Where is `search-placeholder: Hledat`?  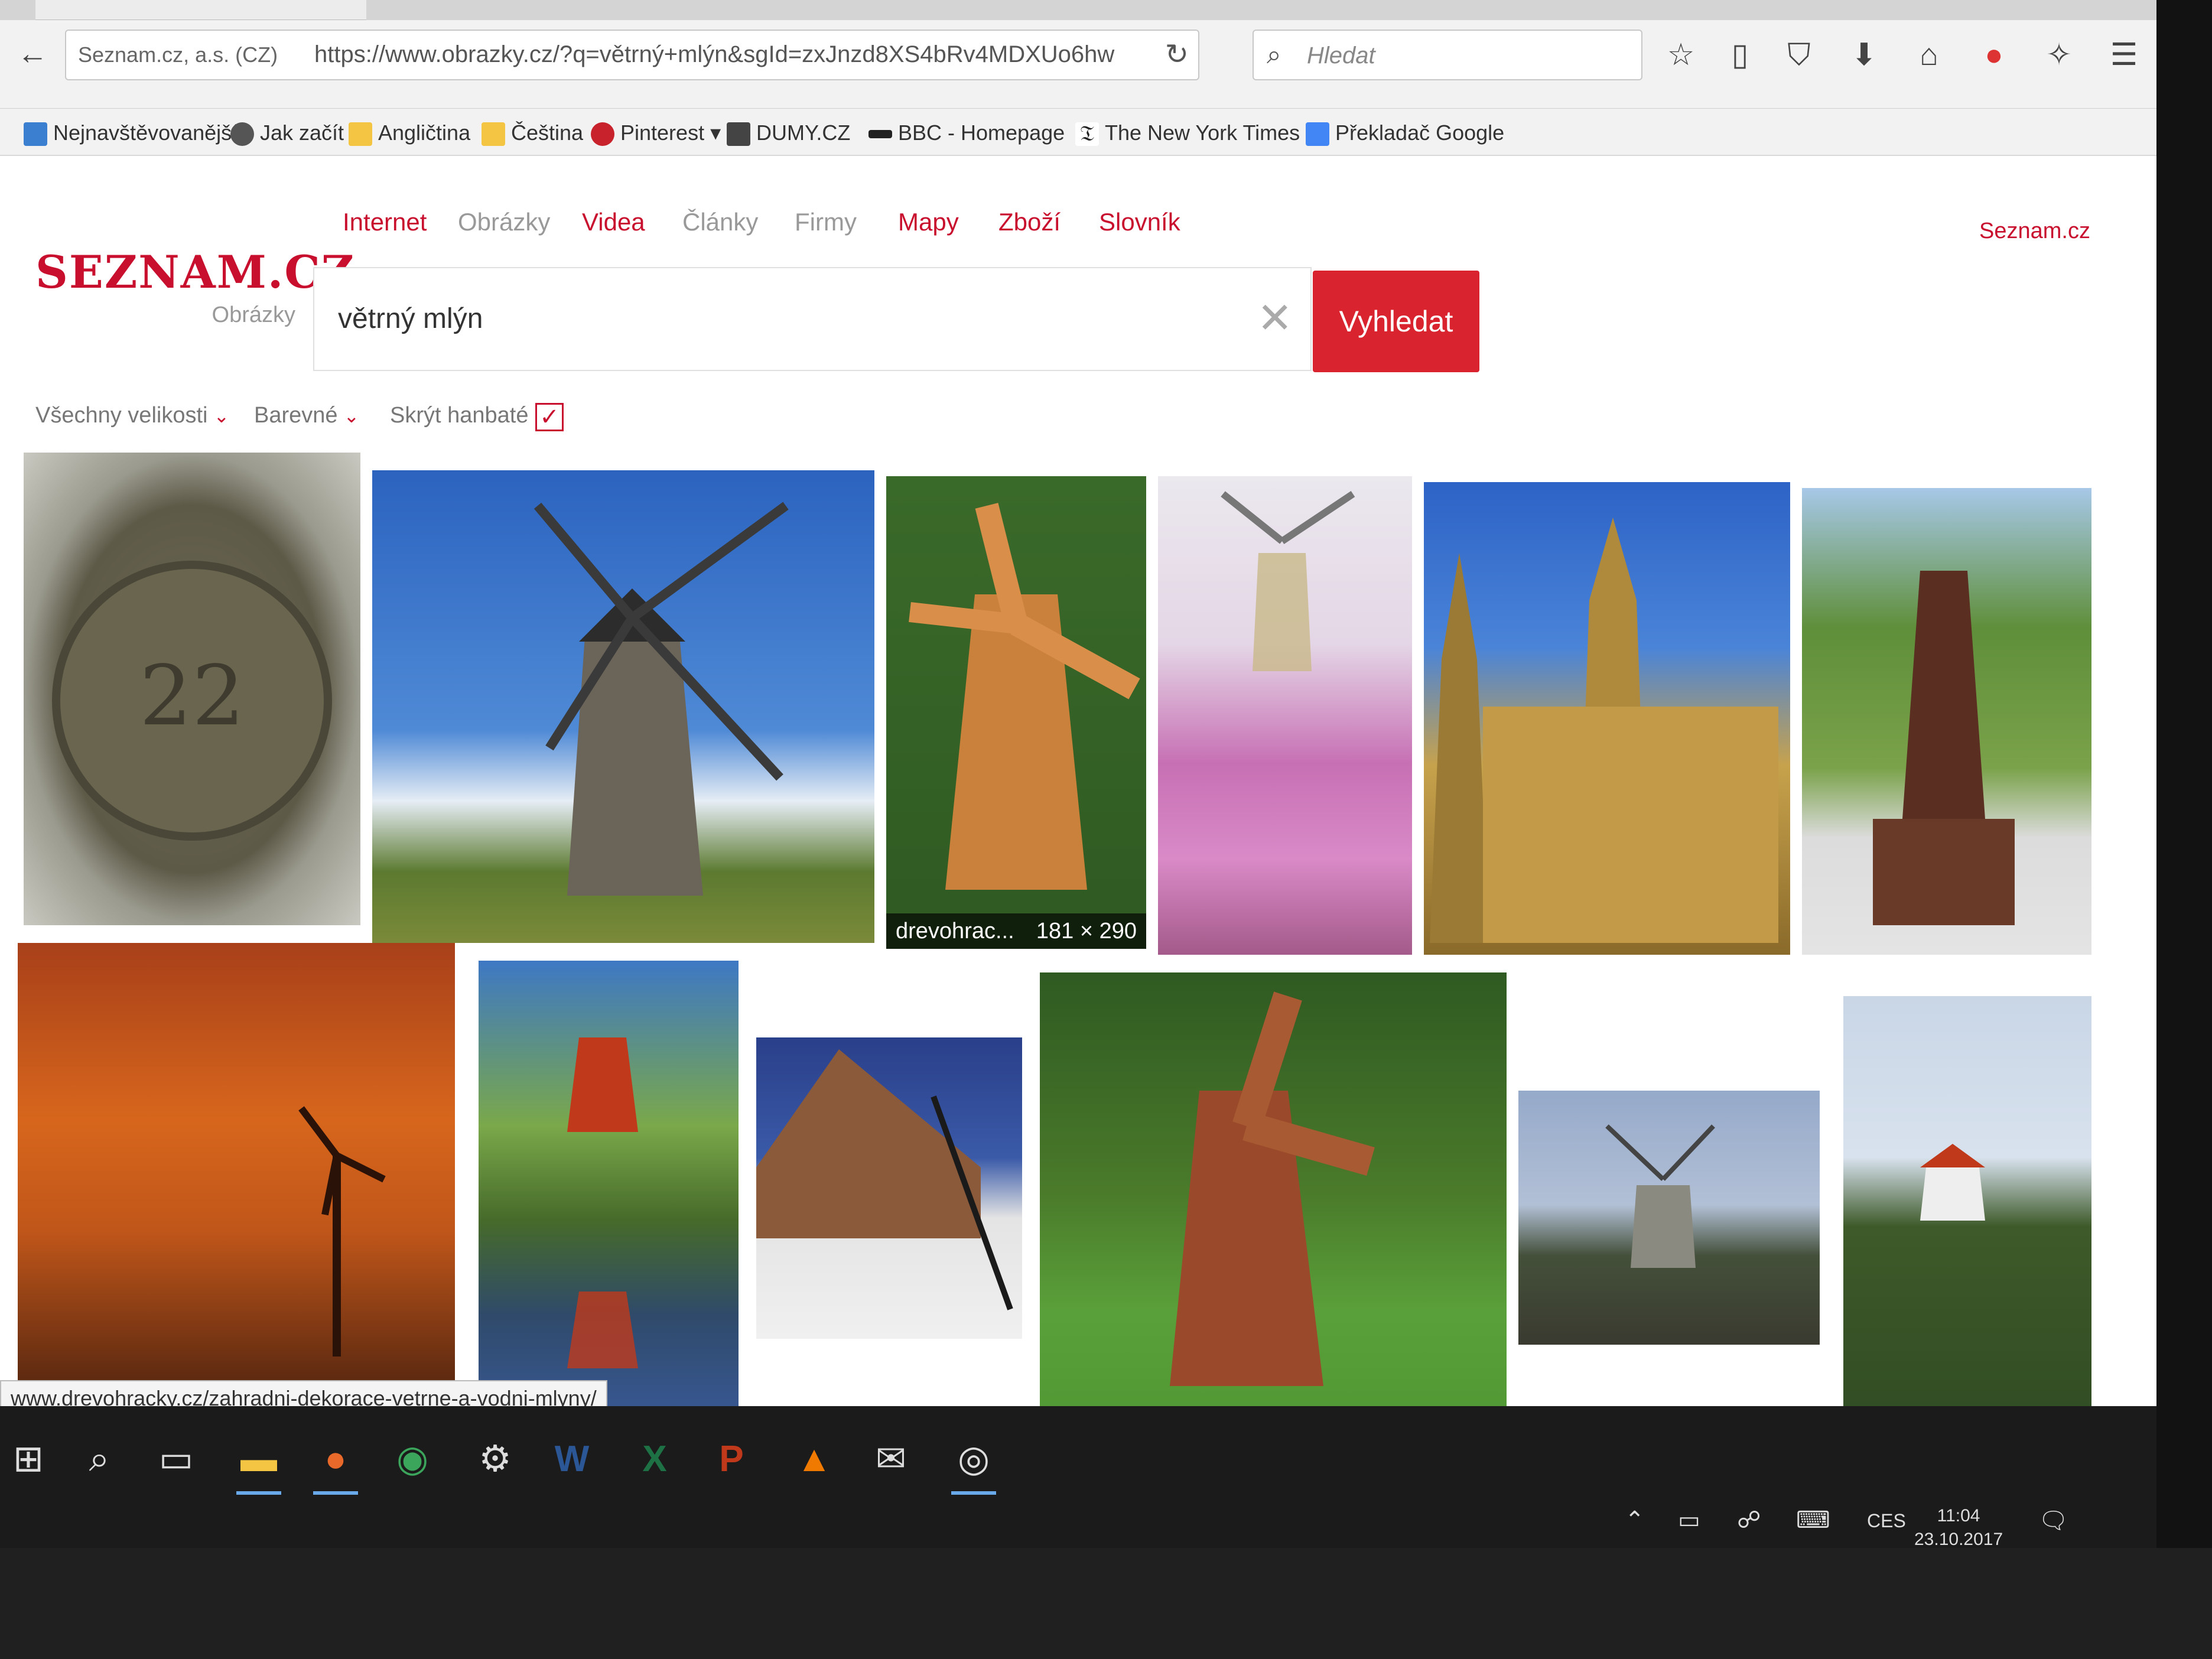 search-placeholder: Hledat is located at coordinates (1341, 56).